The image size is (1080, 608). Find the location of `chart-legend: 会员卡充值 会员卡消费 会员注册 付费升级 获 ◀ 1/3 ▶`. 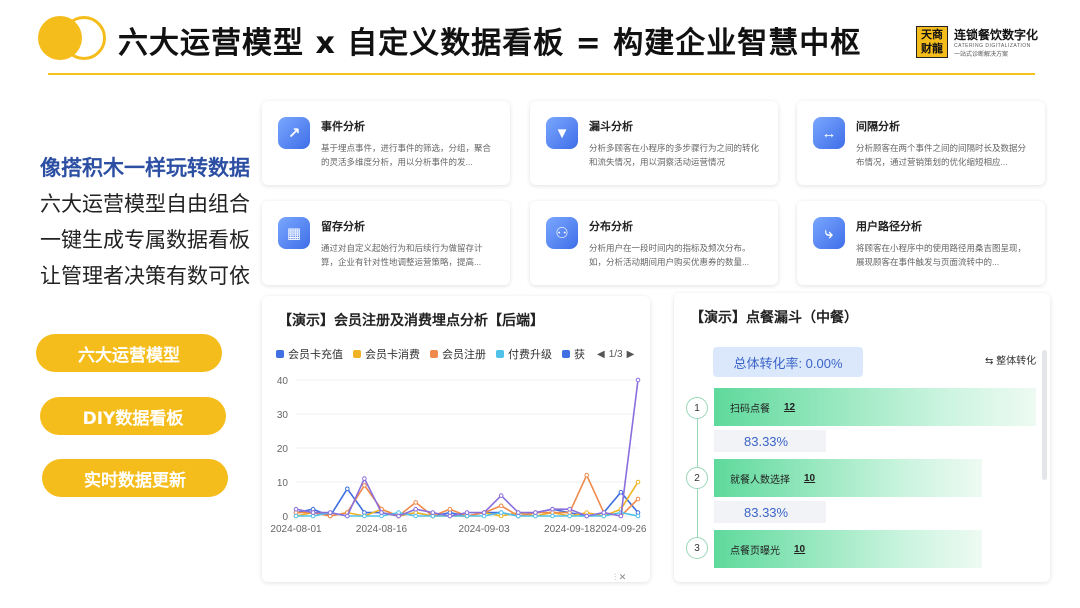

chart-legend: 会员卡充值 会员卡消费 会员注册 付费升级 获 ◀ 1/3 ▶ is located at coordinates (456, 354).